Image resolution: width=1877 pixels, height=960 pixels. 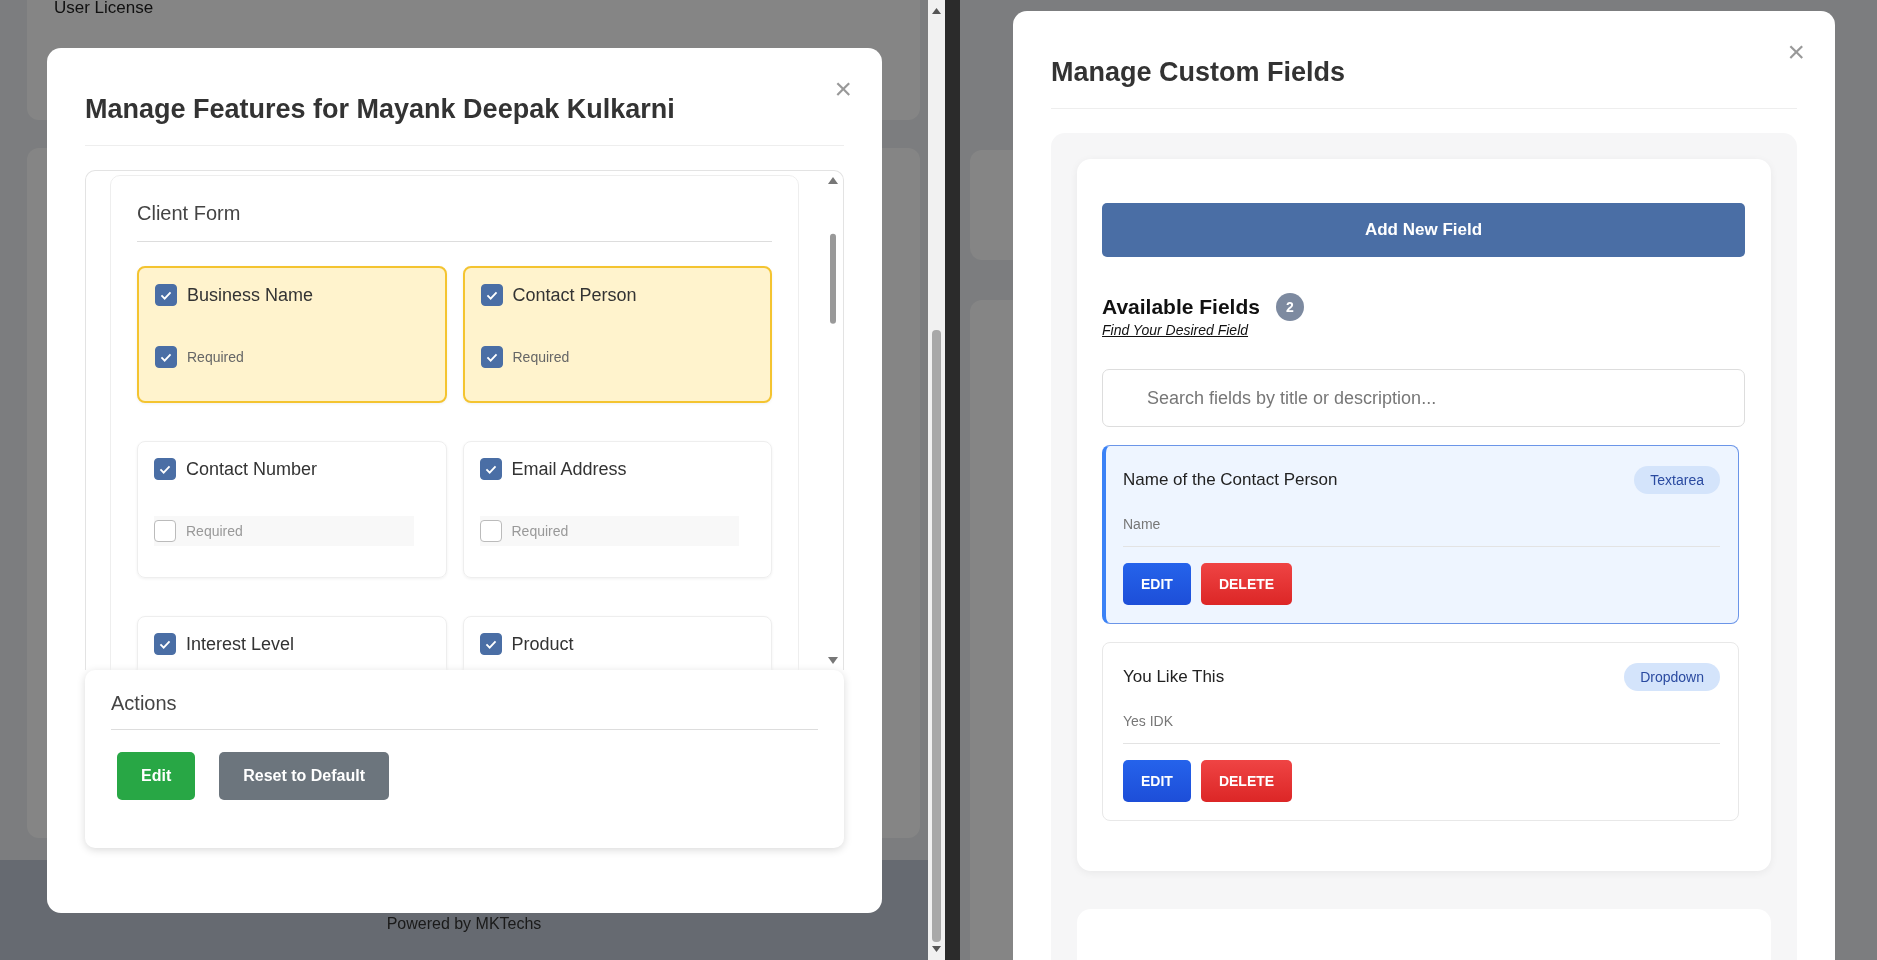 I want to click on field-title: You Like This, so click(x=1174, y=677).